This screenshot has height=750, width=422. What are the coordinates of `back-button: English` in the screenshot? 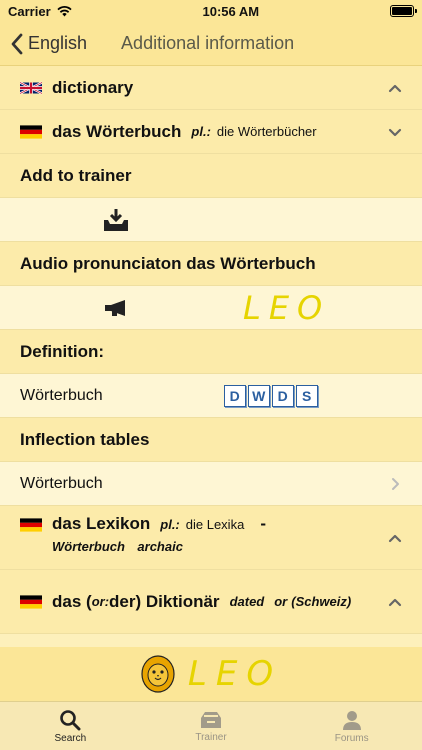 It's located at (48, 44).